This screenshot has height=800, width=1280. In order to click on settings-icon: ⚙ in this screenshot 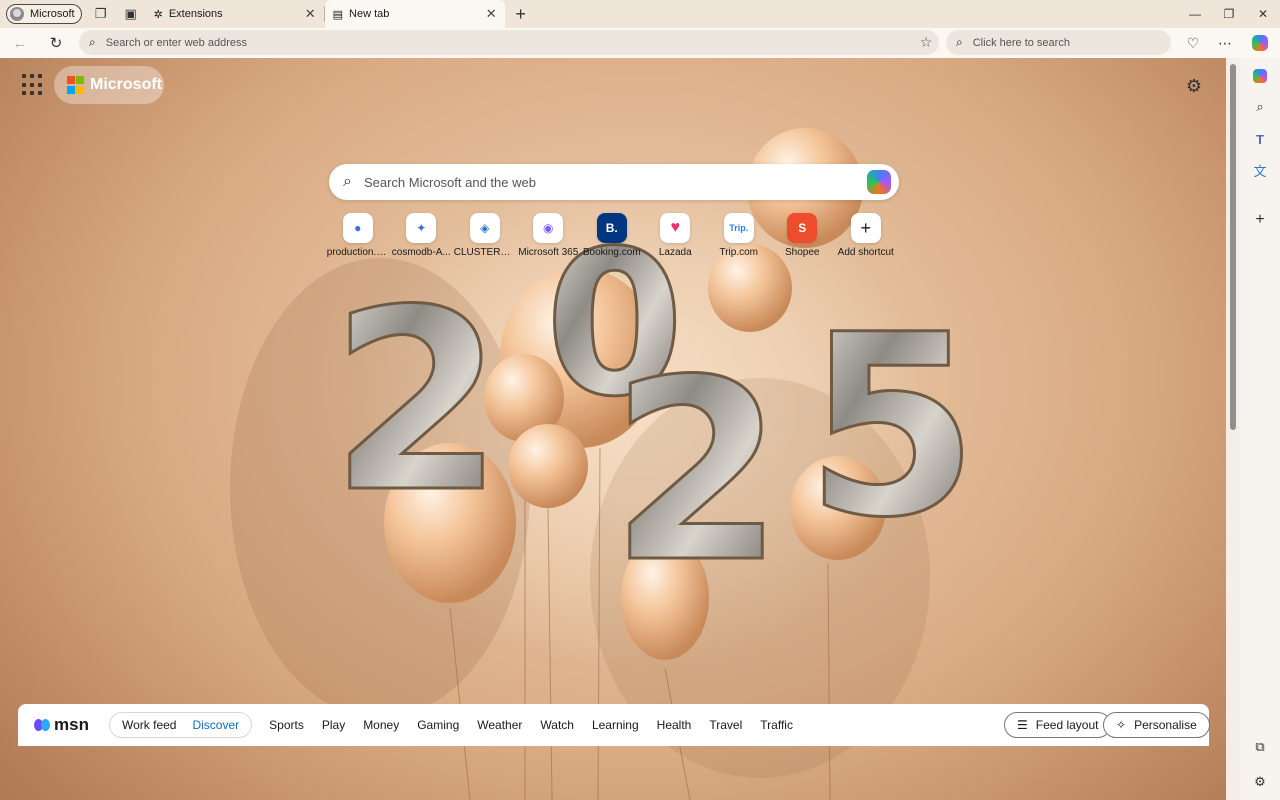, I will do `click(1260, 782)`.